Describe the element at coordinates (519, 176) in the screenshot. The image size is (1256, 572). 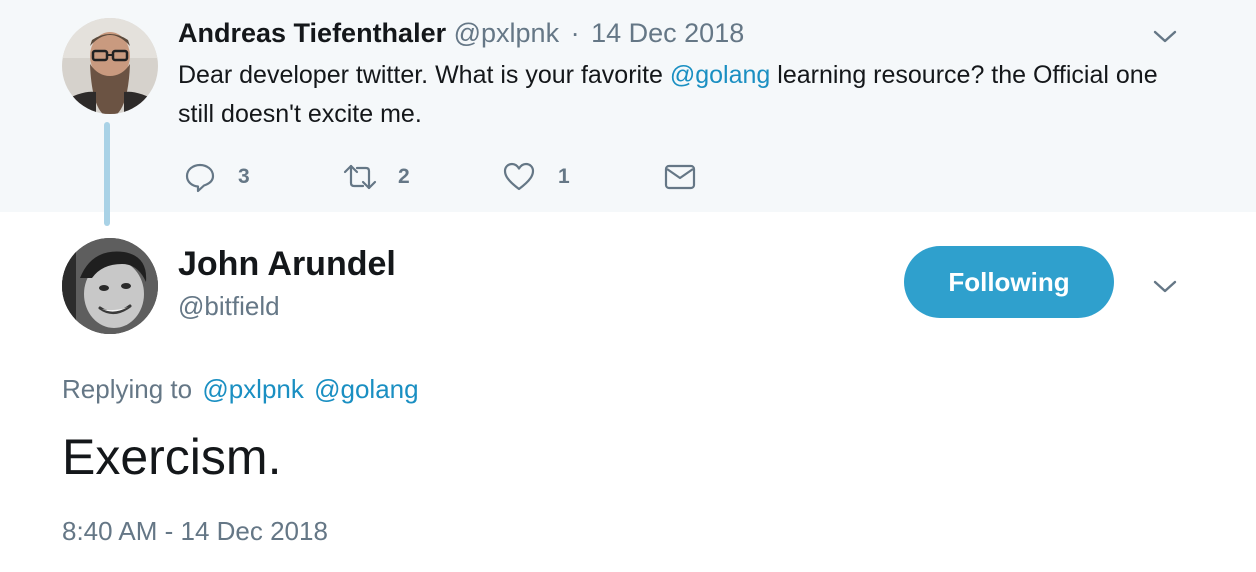
I see `heart-icon` at that location.